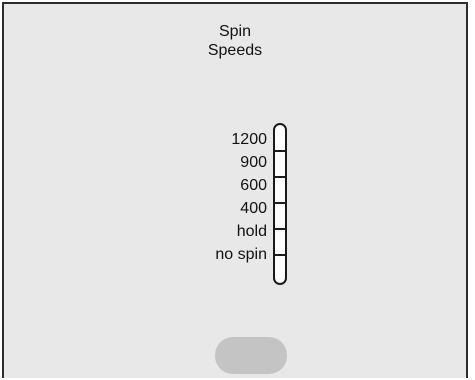  Describe the element at coordinates (241, 185) in the screenshot. I see `speed-option-600: 600` at that location.